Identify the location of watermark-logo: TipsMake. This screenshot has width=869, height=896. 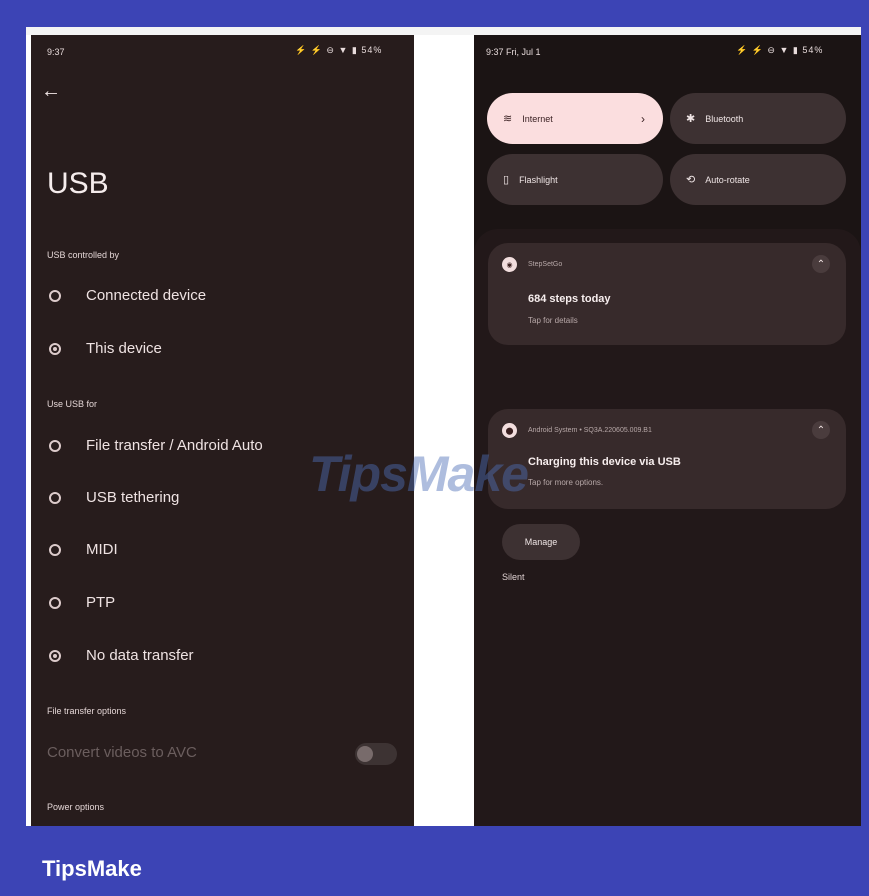
(419, 474).